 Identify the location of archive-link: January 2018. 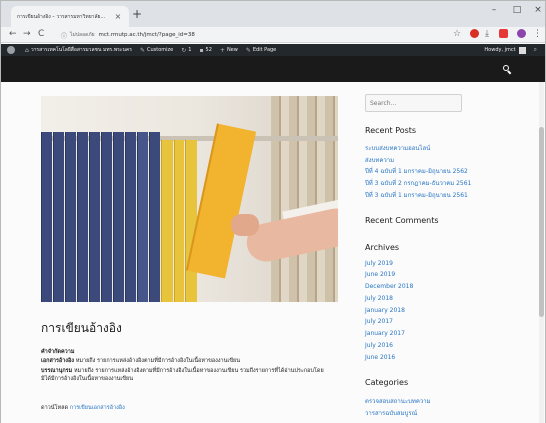
(385, 310).